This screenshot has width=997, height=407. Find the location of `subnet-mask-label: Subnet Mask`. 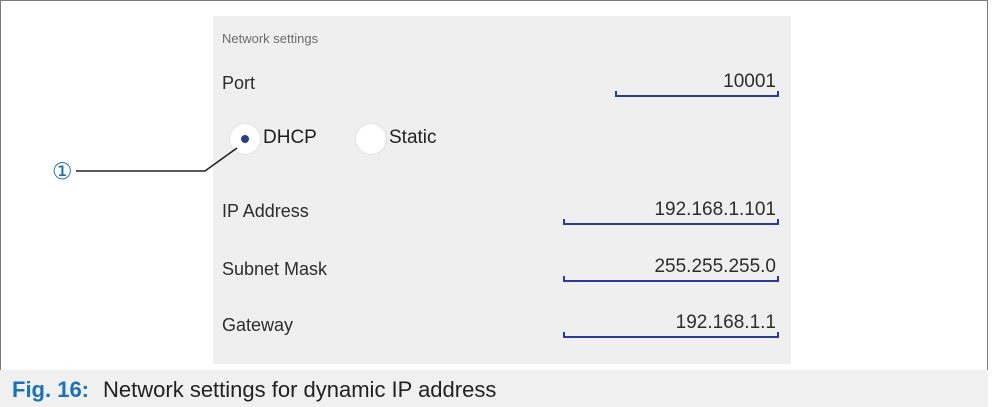

subnet-mask-label: Subnet Mask is located at coordinates (275, 269).